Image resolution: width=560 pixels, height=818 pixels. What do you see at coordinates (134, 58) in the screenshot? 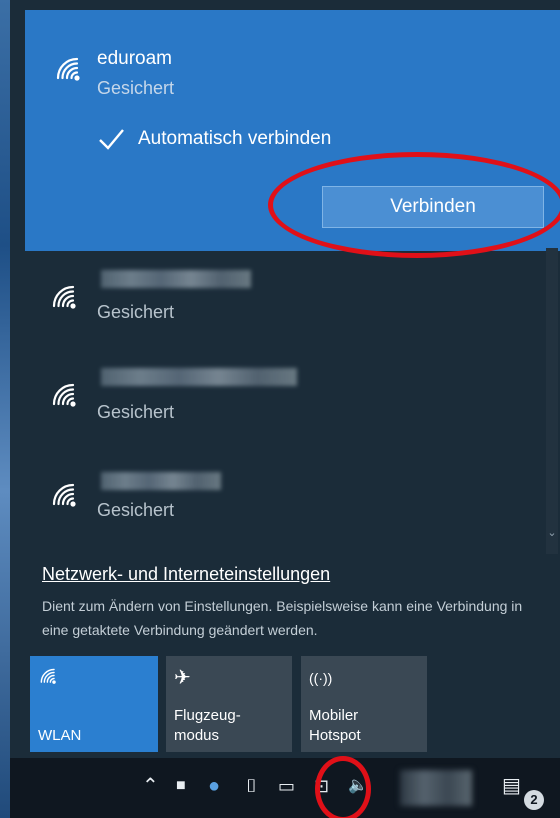
I see `network-name: eduroam` at bounding box center [134, 58].